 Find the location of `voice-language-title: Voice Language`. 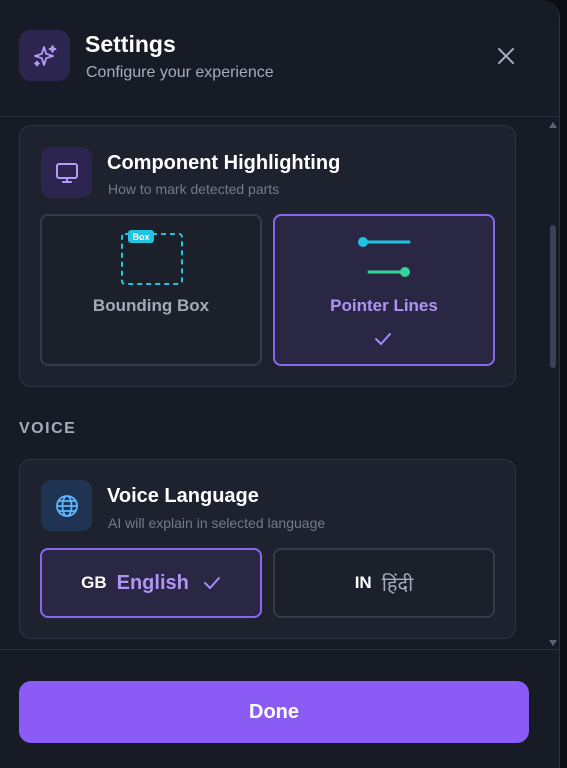

voice-language-title: Voice Language is located at coordinates (183, 496).